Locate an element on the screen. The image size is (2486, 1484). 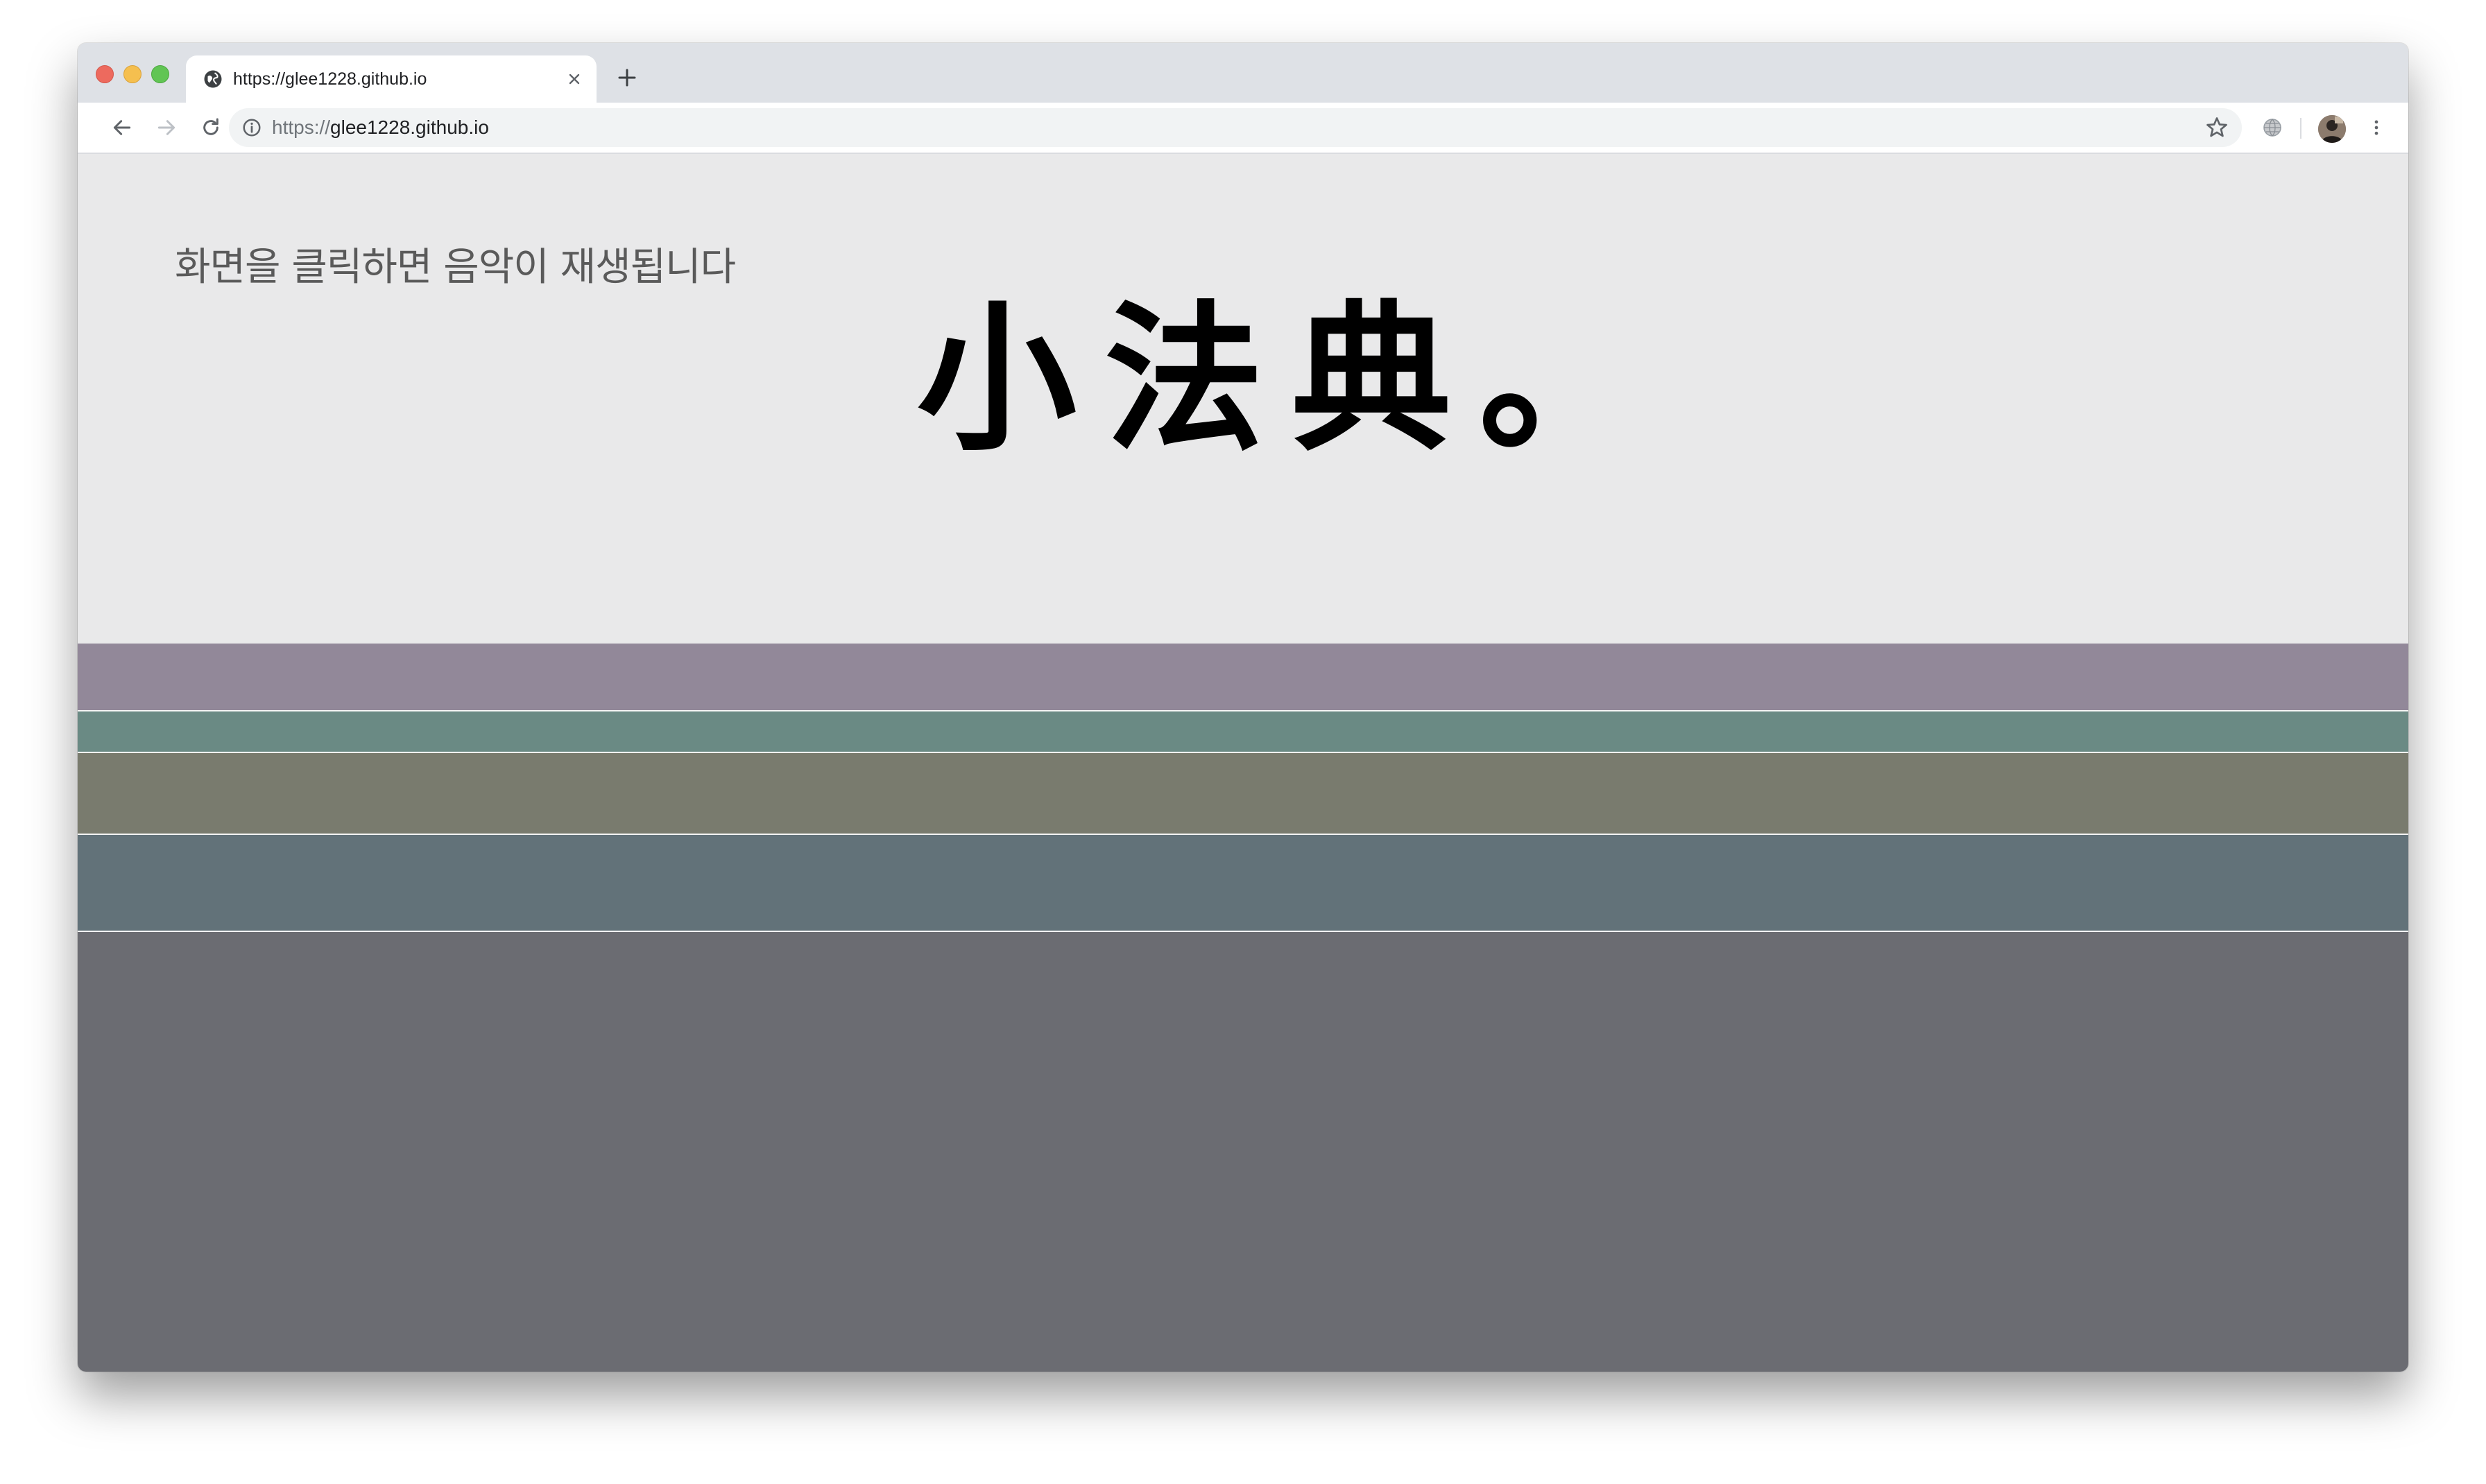
tab-close-button is located at coordinates (574, 79).